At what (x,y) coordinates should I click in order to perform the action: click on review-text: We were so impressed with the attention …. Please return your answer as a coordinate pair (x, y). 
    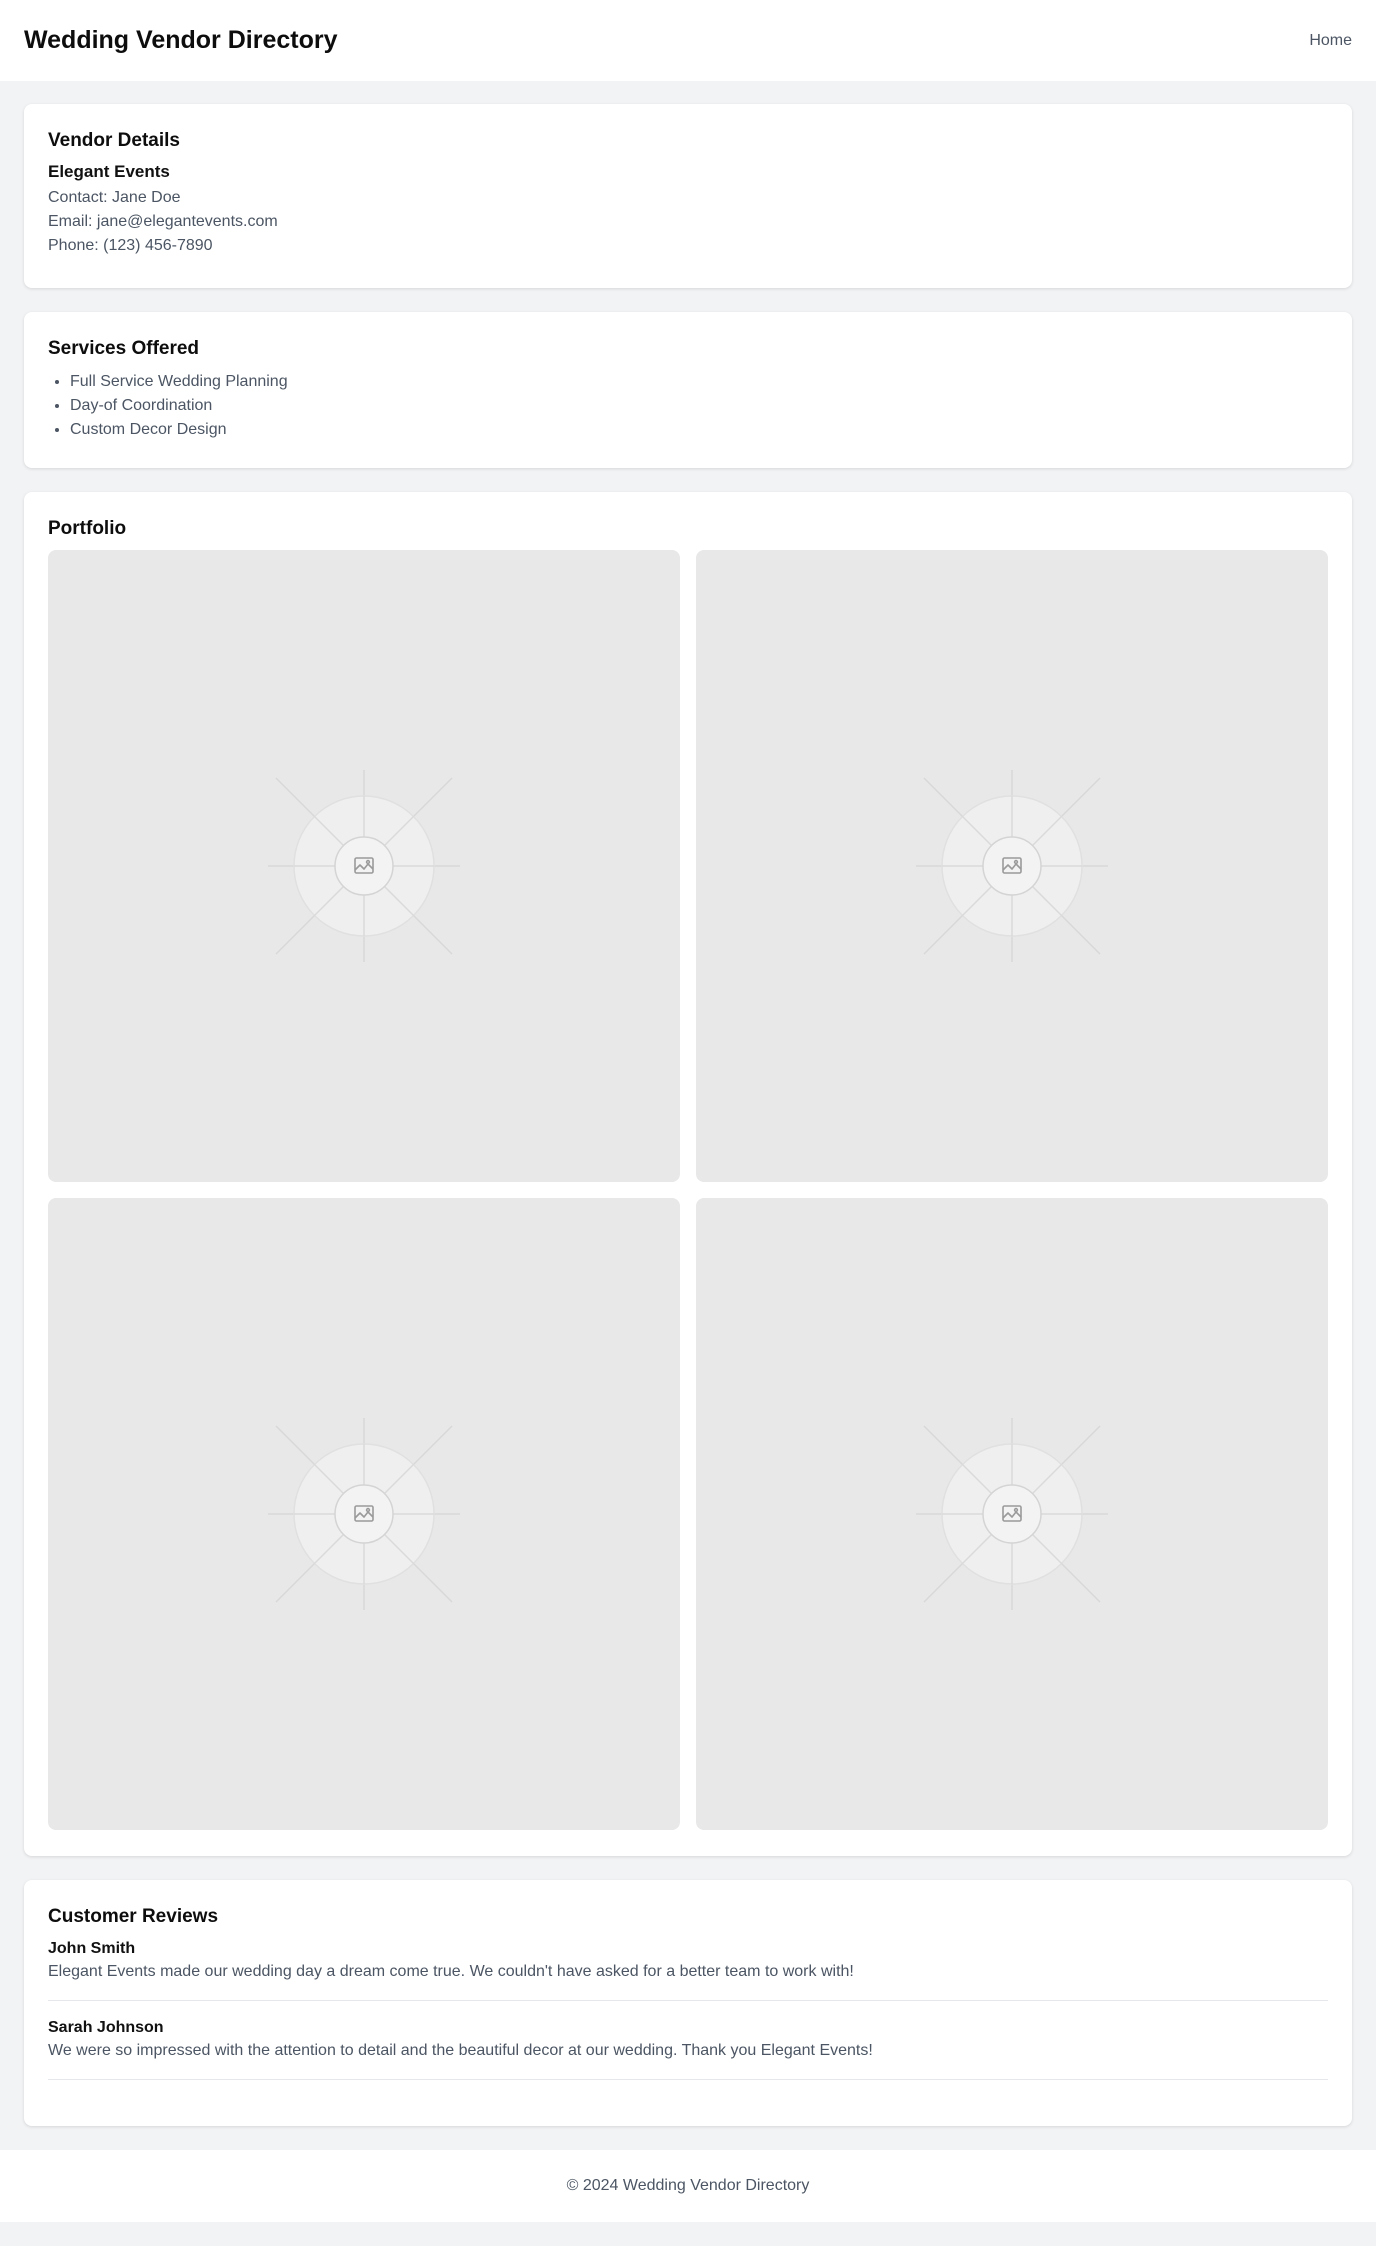
    Looking at the image, I should click on (460, 2050).